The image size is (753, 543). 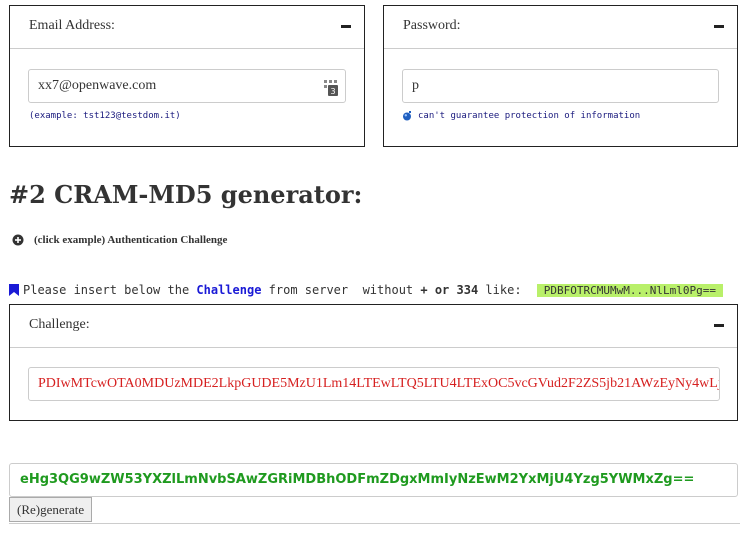 What do you see at coordinates (59, 324) in the screenshot?
I see `challenge-panel-title: Challenge:` at bounding box center [59, 324].